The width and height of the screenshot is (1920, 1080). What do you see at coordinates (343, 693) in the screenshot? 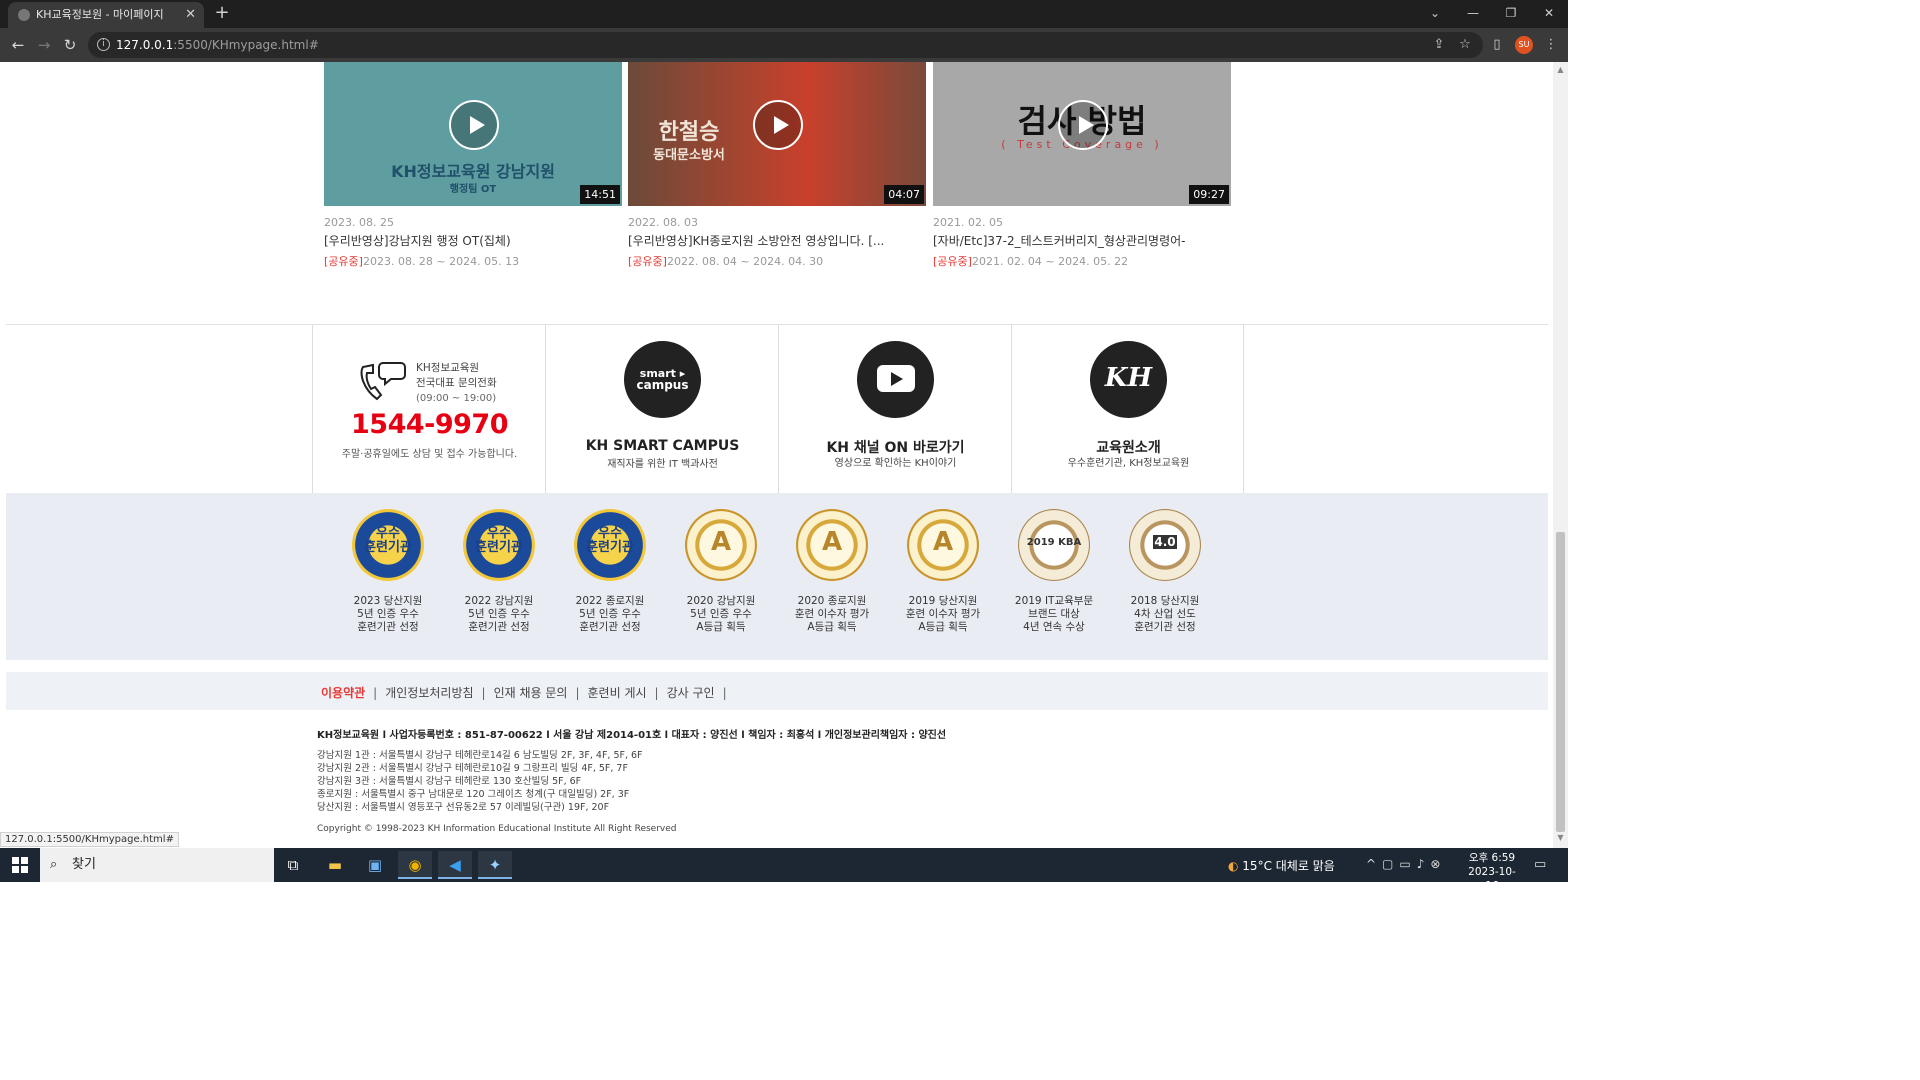
I see `footer-link-terms: 이용약관` at bounding box center [343, 693].